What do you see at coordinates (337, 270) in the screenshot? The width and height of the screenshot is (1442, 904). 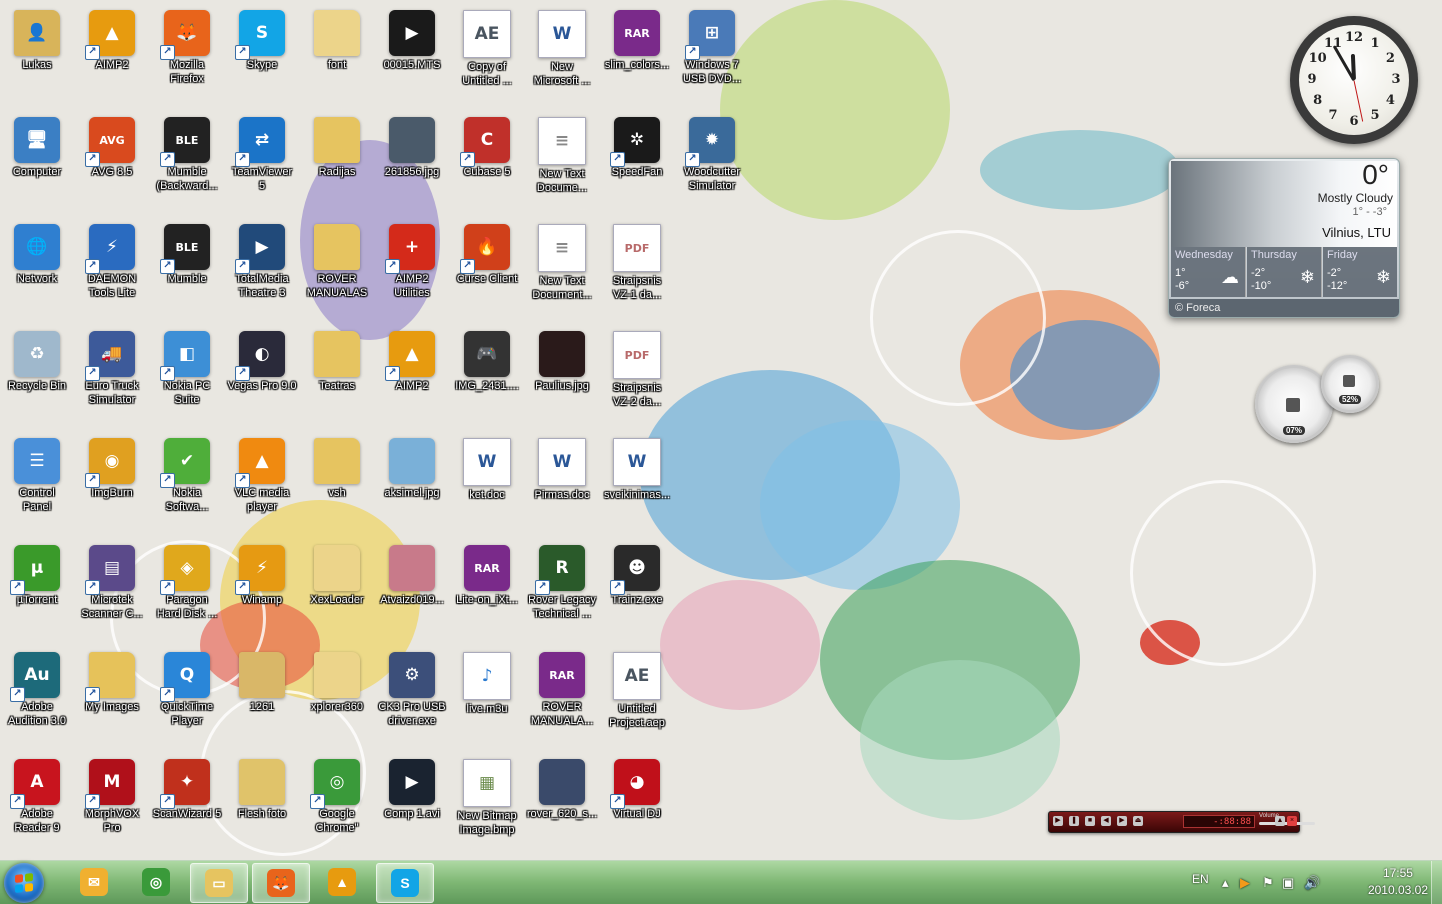 I see `desktop-icon: ROVER MANUALAS` at bounding box center [337, 270].